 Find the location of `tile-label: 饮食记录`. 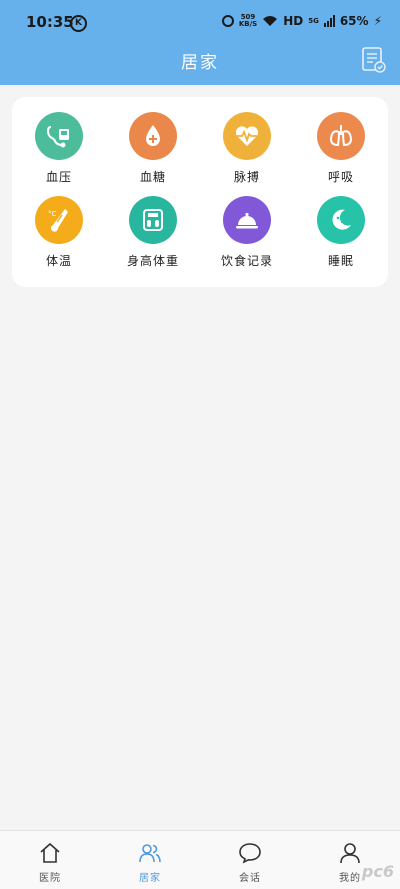

tile-label: 饮食记录 is located at coordinates (246, 261).